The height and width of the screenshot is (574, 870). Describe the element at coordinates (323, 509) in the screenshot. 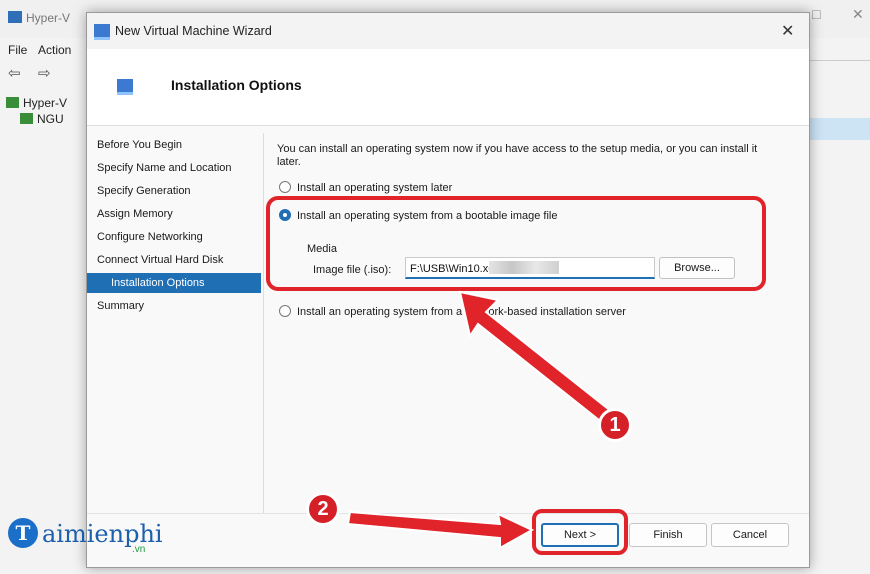

I see `step-badge-2: 2` at that location.